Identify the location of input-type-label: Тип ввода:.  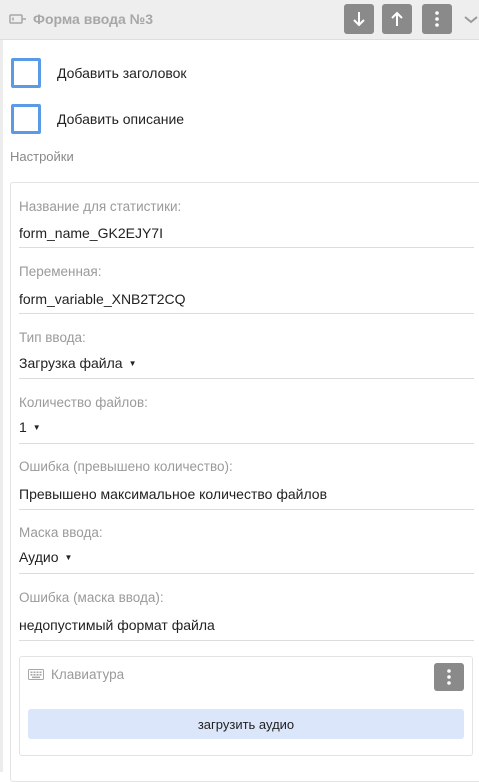
(52, 337).